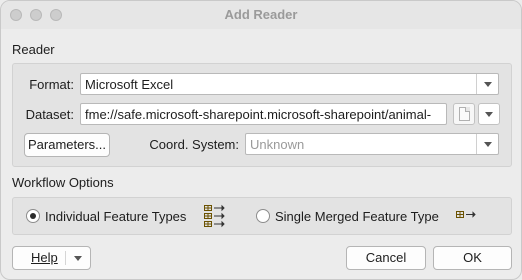  Describe the element at coordinates (44, 257) in the screenshot. I see `help-label: Help` at that location.